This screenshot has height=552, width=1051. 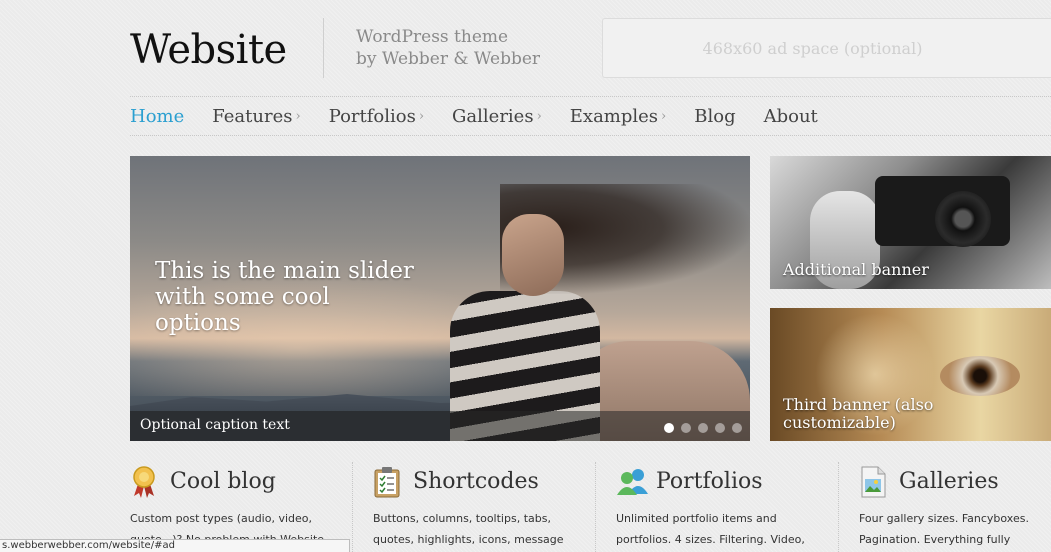 I want to click on users-icon, so click(x=632, y=481).